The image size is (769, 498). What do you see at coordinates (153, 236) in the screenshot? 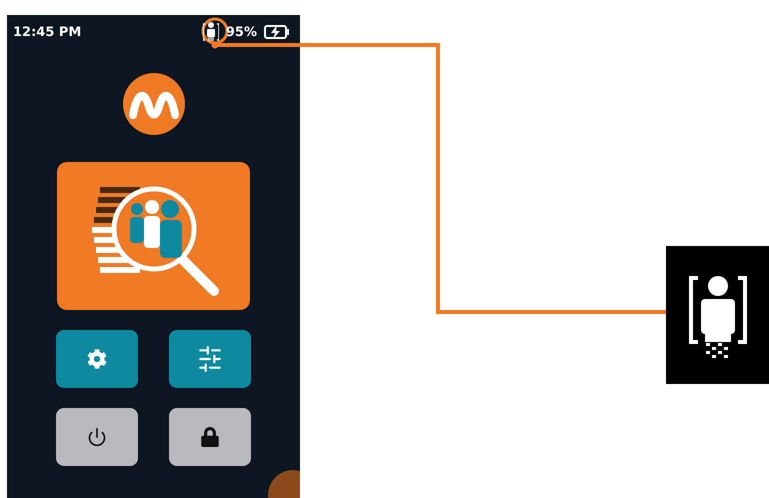
I see `people-search-button` at bounding box center [153, 236].